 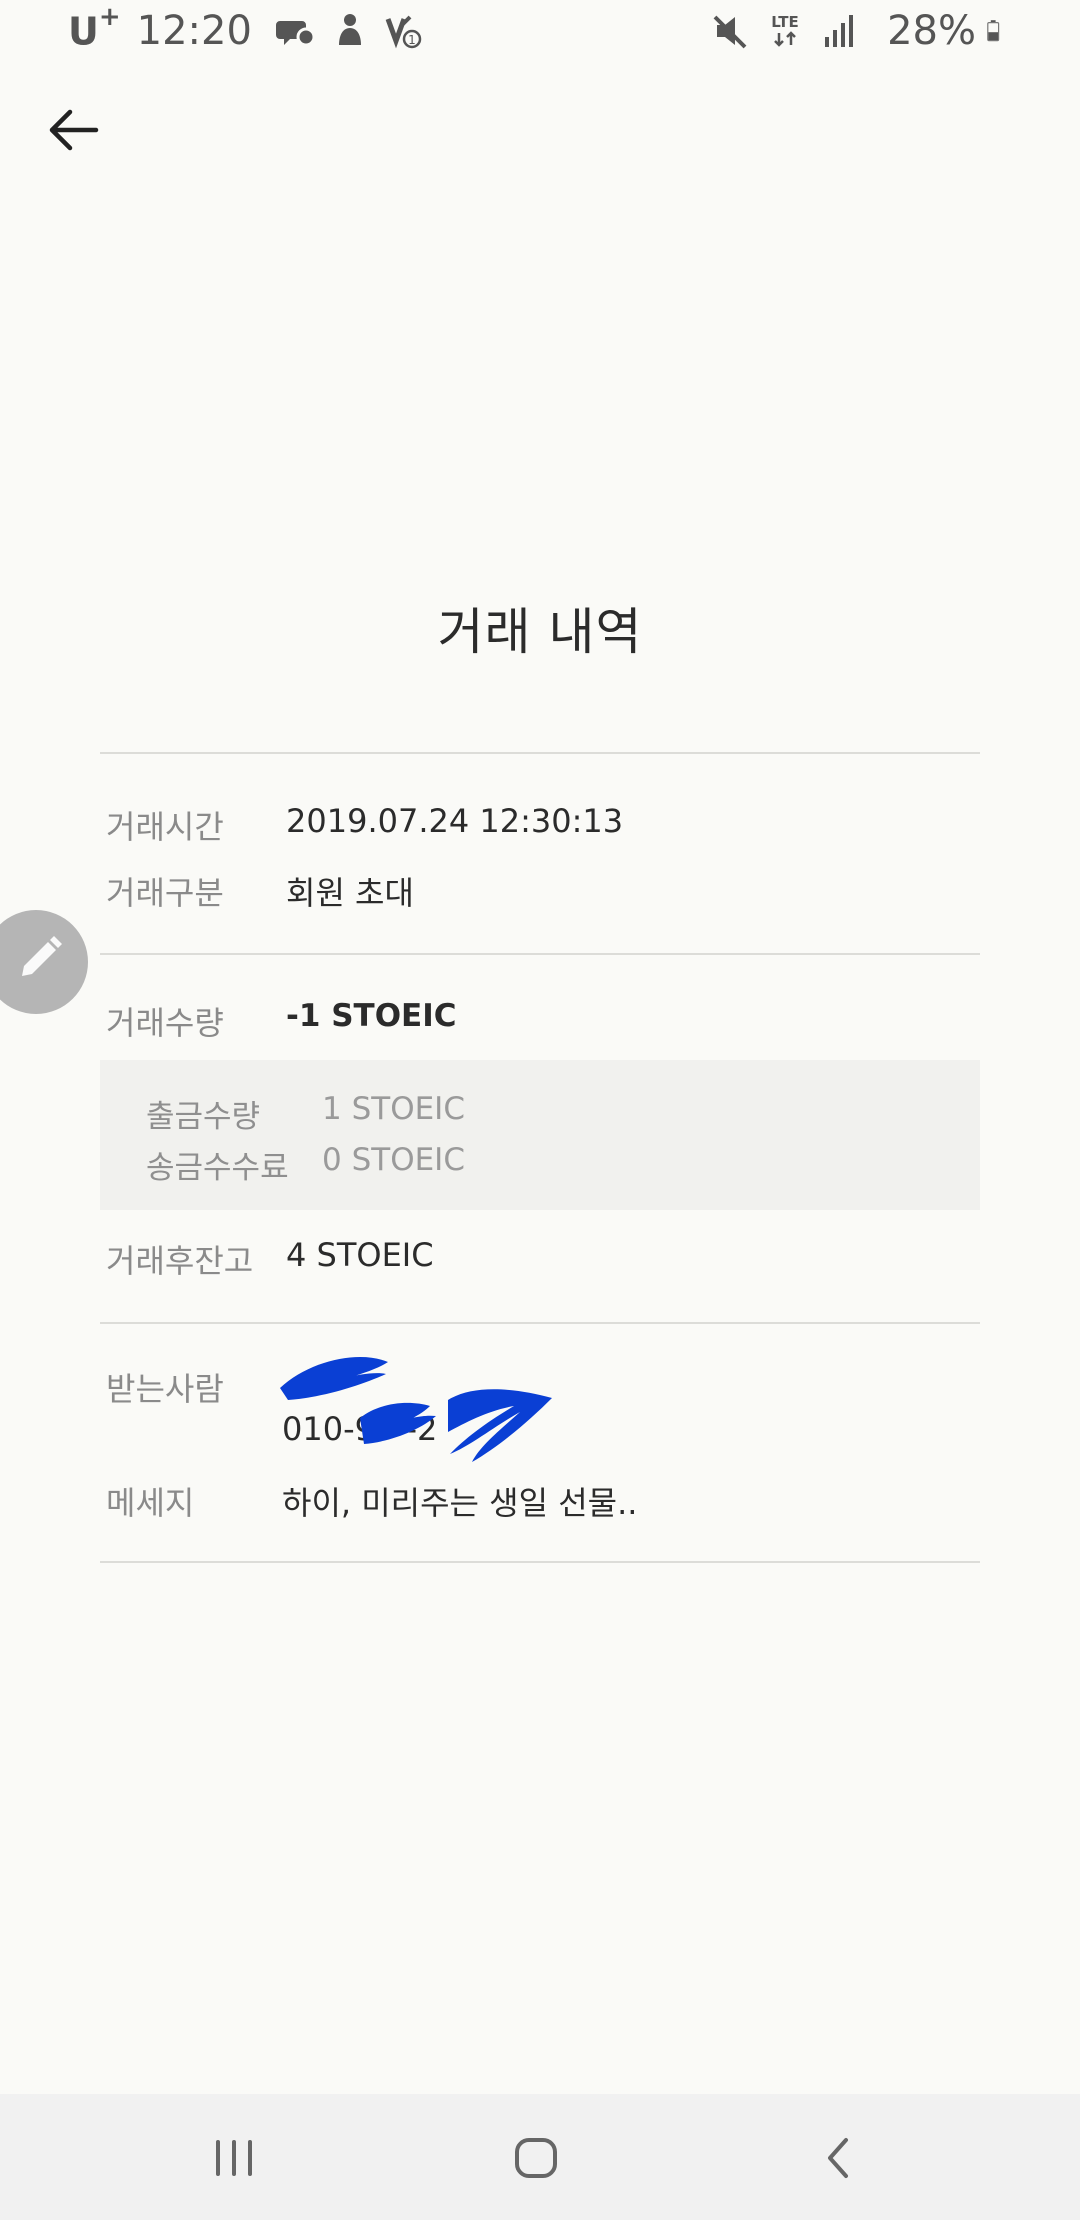 I want to click on message-label: 메세지, so click(x=150, y=1503).